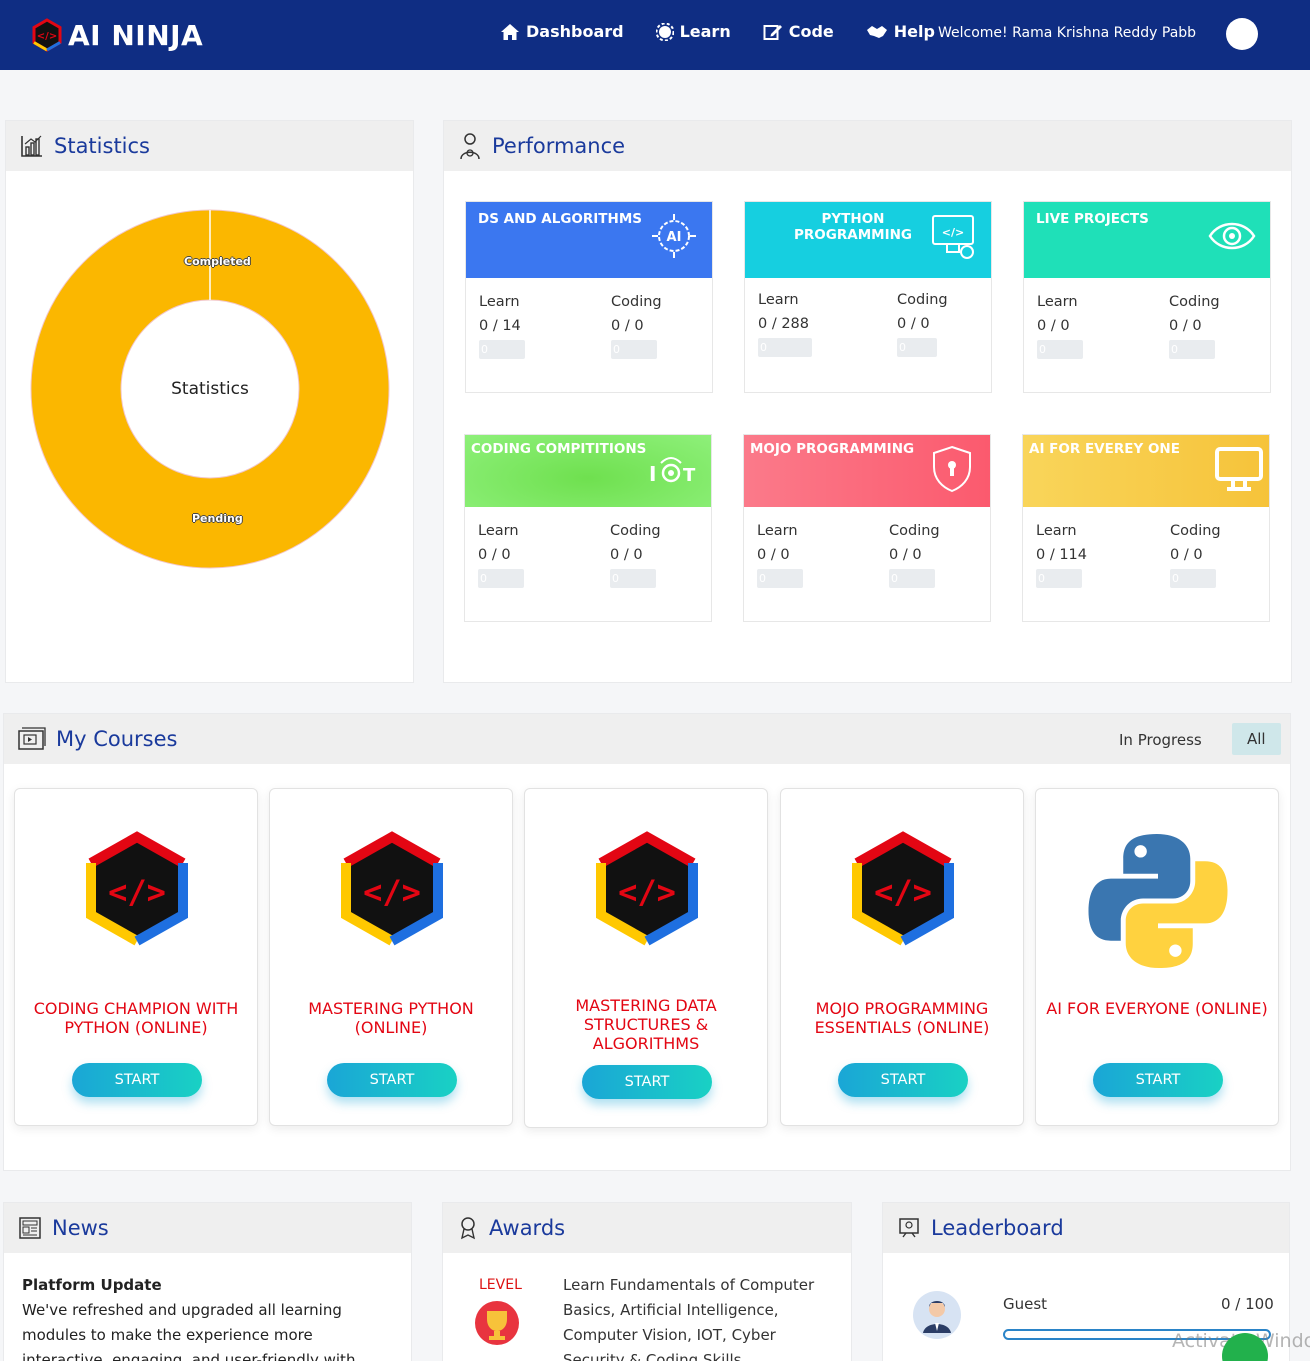  I want to click on card-header: PYTHON PROGRAMMING </>, so click(868, 240).